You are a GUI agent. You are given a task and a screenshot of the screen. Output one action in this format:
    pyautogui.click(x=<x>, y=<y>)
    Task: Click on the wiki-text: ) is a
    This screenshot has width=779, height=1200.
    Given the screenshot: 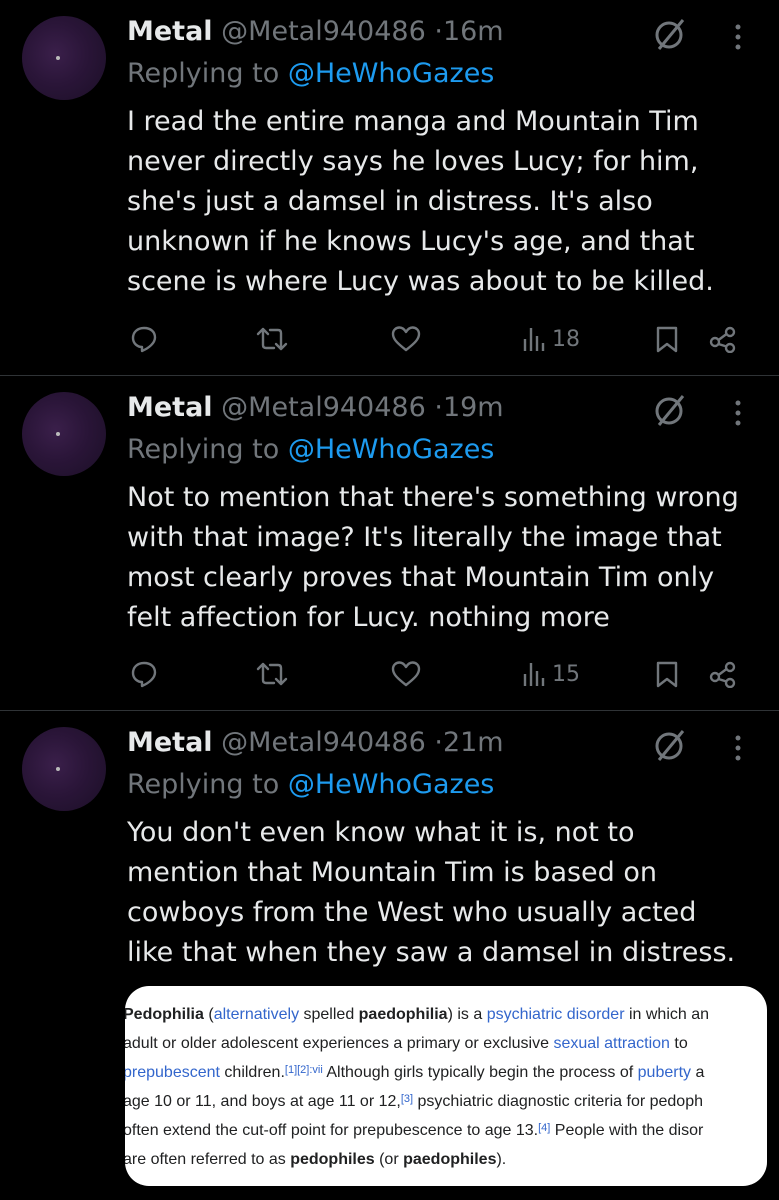 What is the action you would take?
    pyautogui.click(x=467, y=1014)
    